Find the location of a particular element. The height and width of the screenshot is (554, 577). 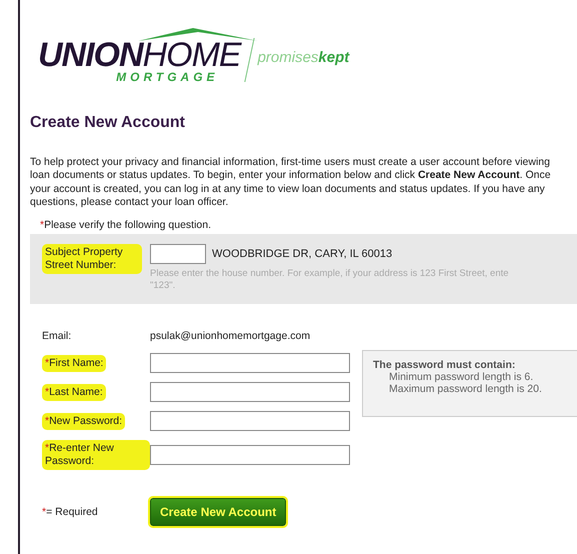

verify-prompt: *Please verify the following question. is located at coordinates (126, 225).